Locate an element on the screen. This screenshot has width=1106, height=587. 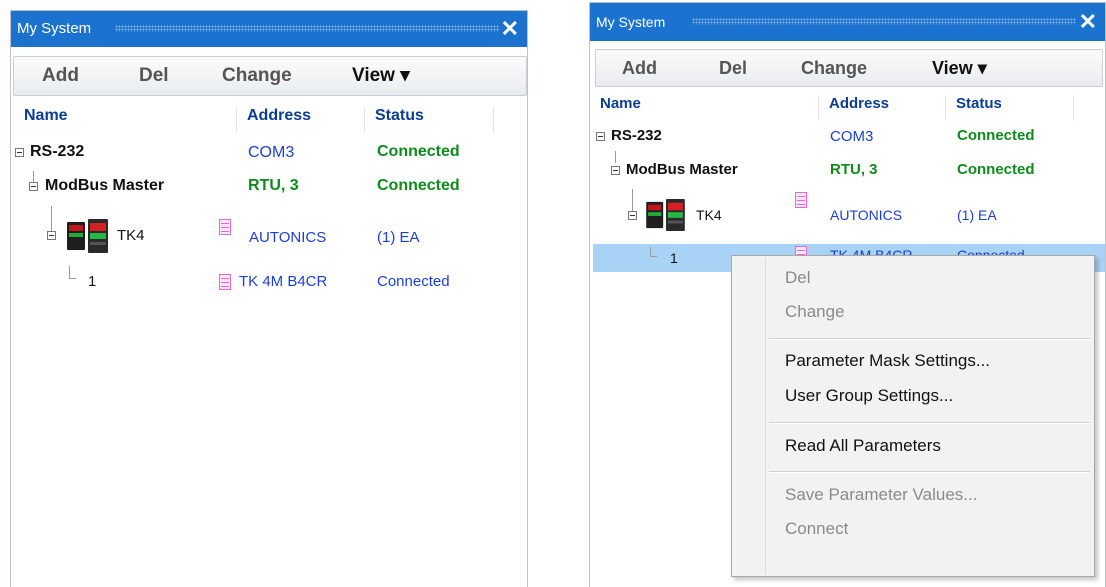
menu-item-change: Change is located at coordinates (815, 312).